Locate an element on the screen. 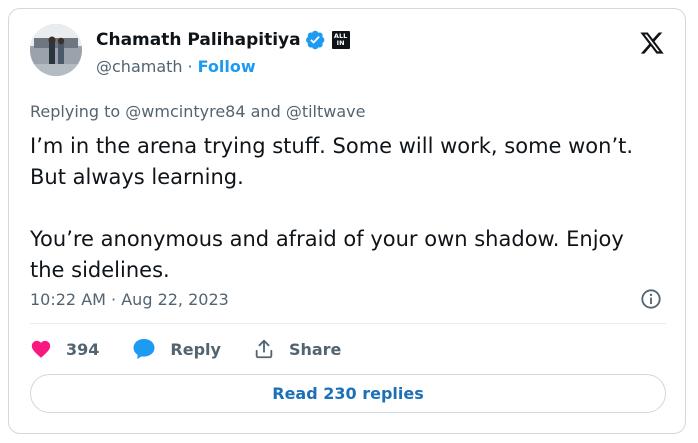 Image resolution: width=698 pixels, height=443 pixels. like-count: 394 is located at coordinates (83, 349).